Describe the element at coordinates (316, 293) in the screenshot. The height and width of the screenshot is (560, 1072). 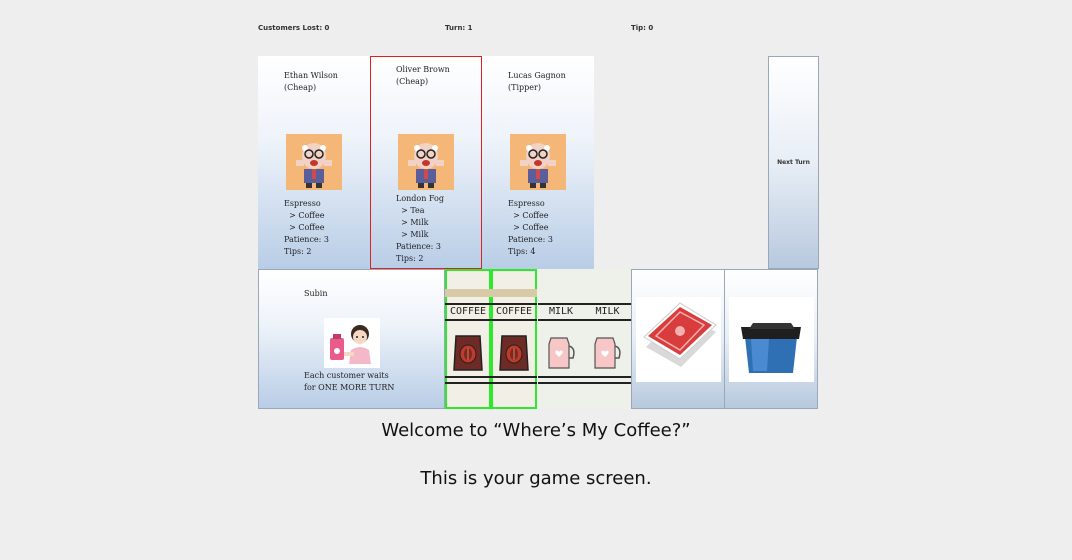
I see `barista-name: Subin` at that location.